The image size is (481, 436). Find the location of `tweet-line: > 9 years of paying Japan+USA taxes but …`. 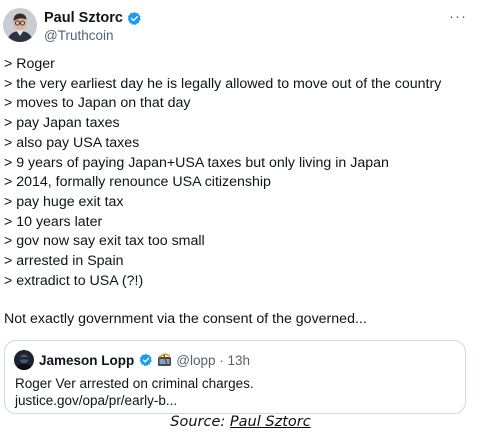

tweet-line: > 9 years of paying Japan+USA taxes but … is located at coordinates (196, 162).